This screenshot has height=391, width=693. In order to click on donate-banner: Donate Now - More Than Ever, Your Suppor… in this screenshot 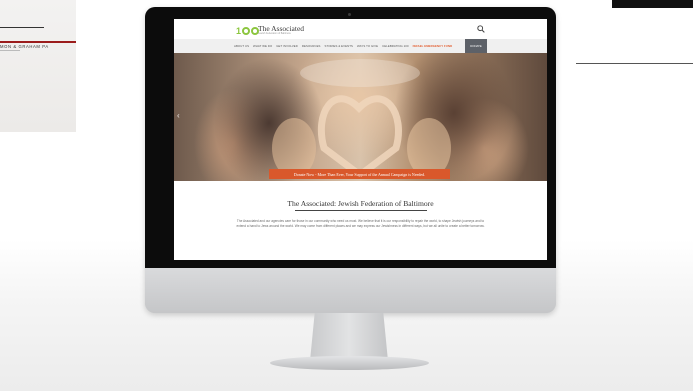, I will do `click(359, 174)`.